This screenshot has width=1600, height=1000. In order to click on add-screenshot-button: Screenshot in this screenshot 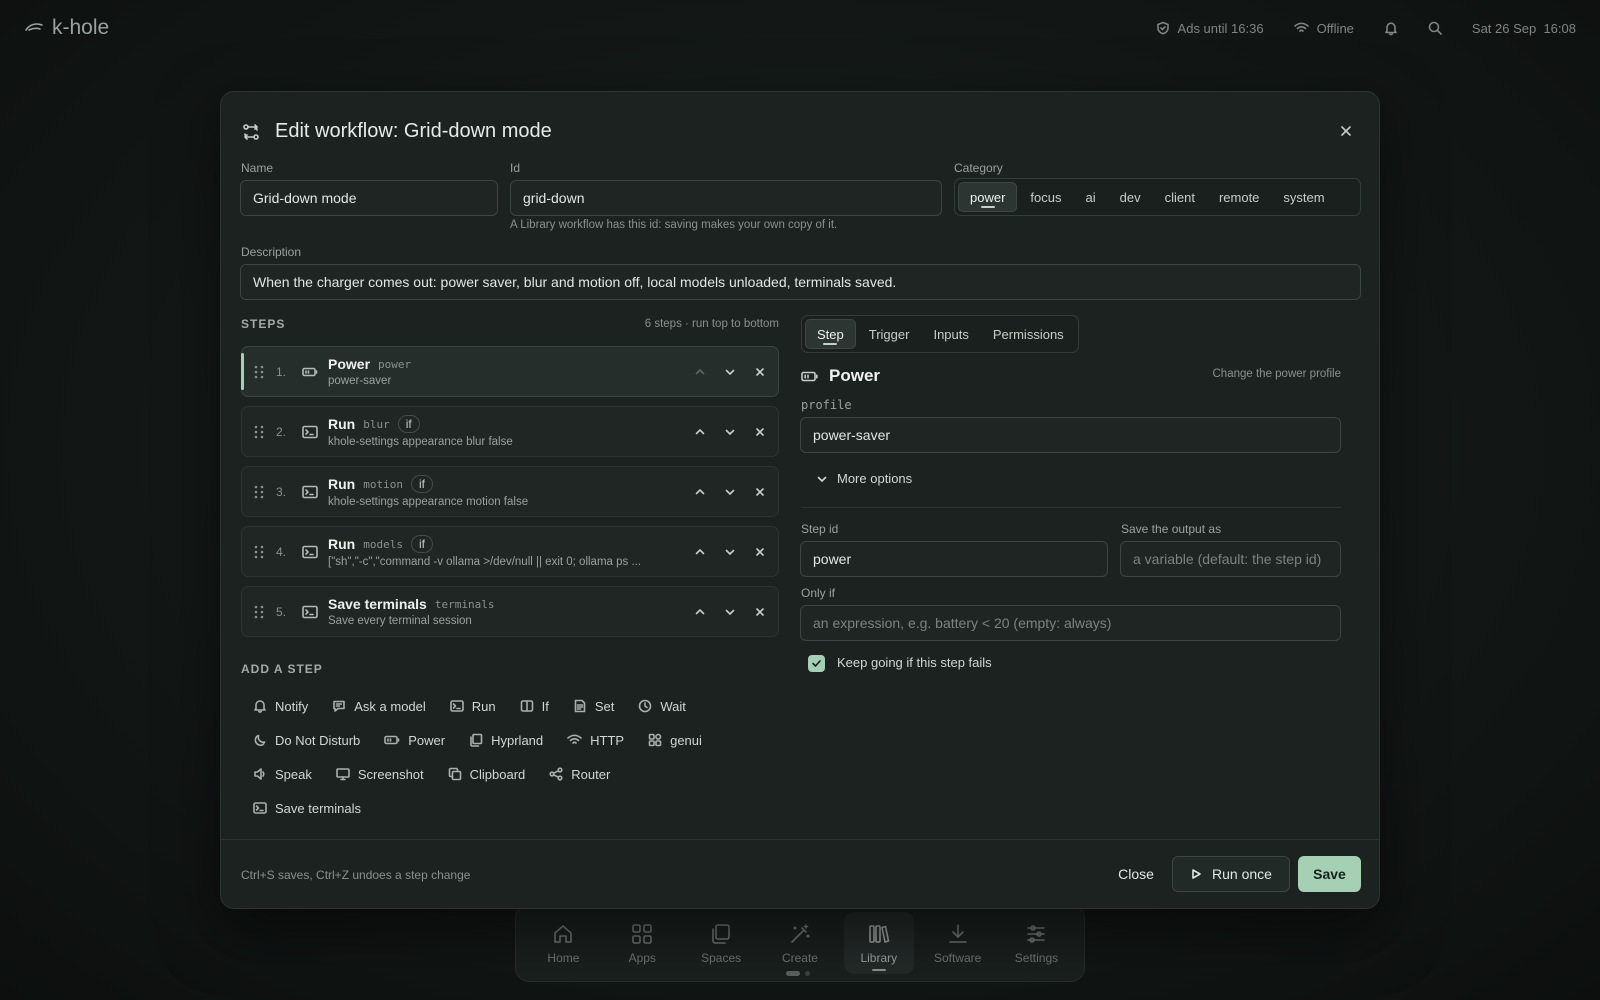, I will do `click(380, 774)`.